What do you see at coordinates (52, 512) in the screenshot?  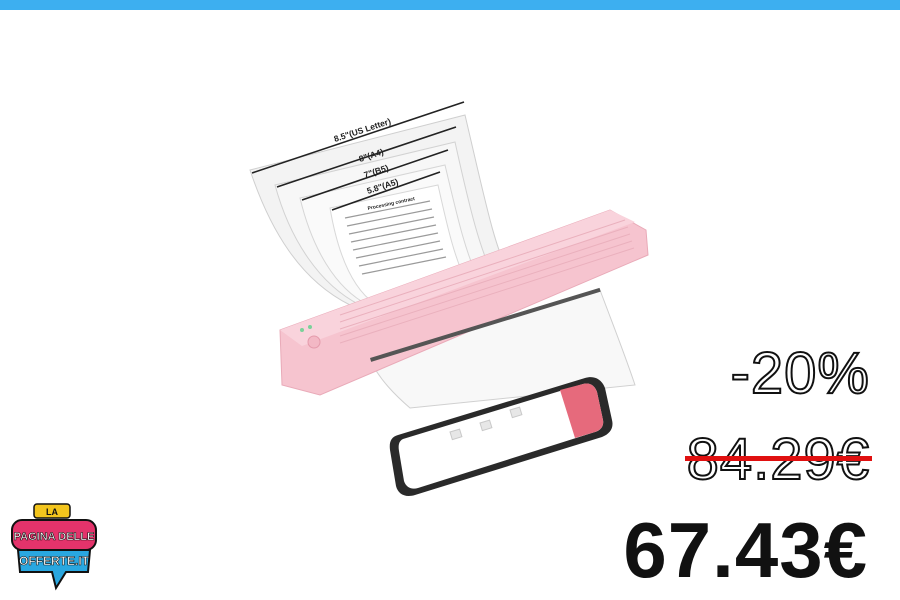 I see `logo-line-1: LA` at bounding box center [52, 512].